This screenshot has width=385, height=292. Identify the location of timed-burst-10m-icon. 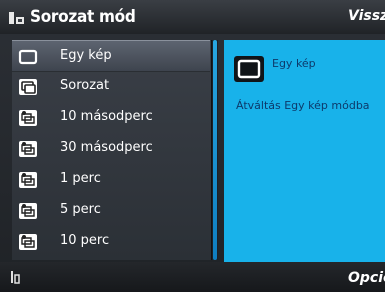
(28, 242).